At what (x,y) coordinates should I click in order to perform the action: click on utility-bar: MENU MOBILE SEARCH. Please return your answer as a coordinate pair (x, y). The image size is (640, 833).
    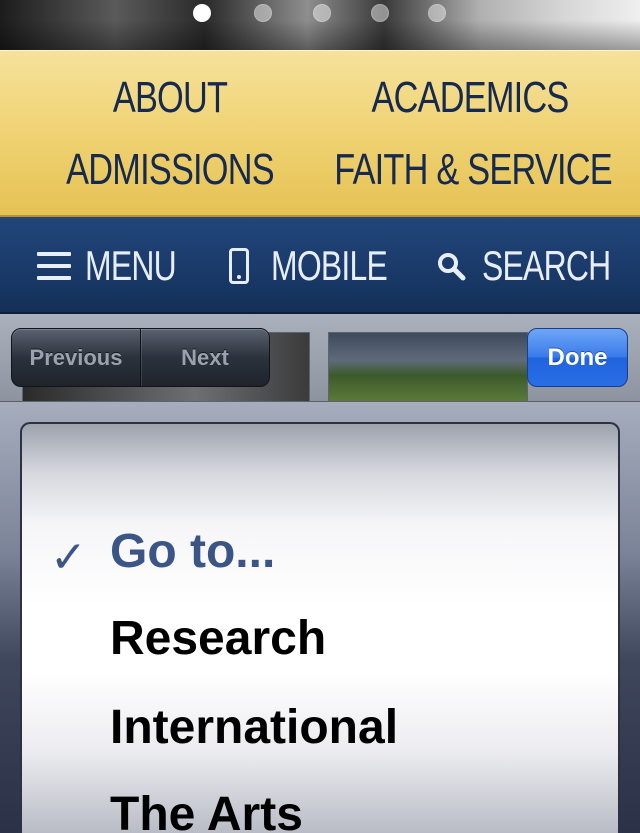
    Looking at the image, I should click on (320, 265).